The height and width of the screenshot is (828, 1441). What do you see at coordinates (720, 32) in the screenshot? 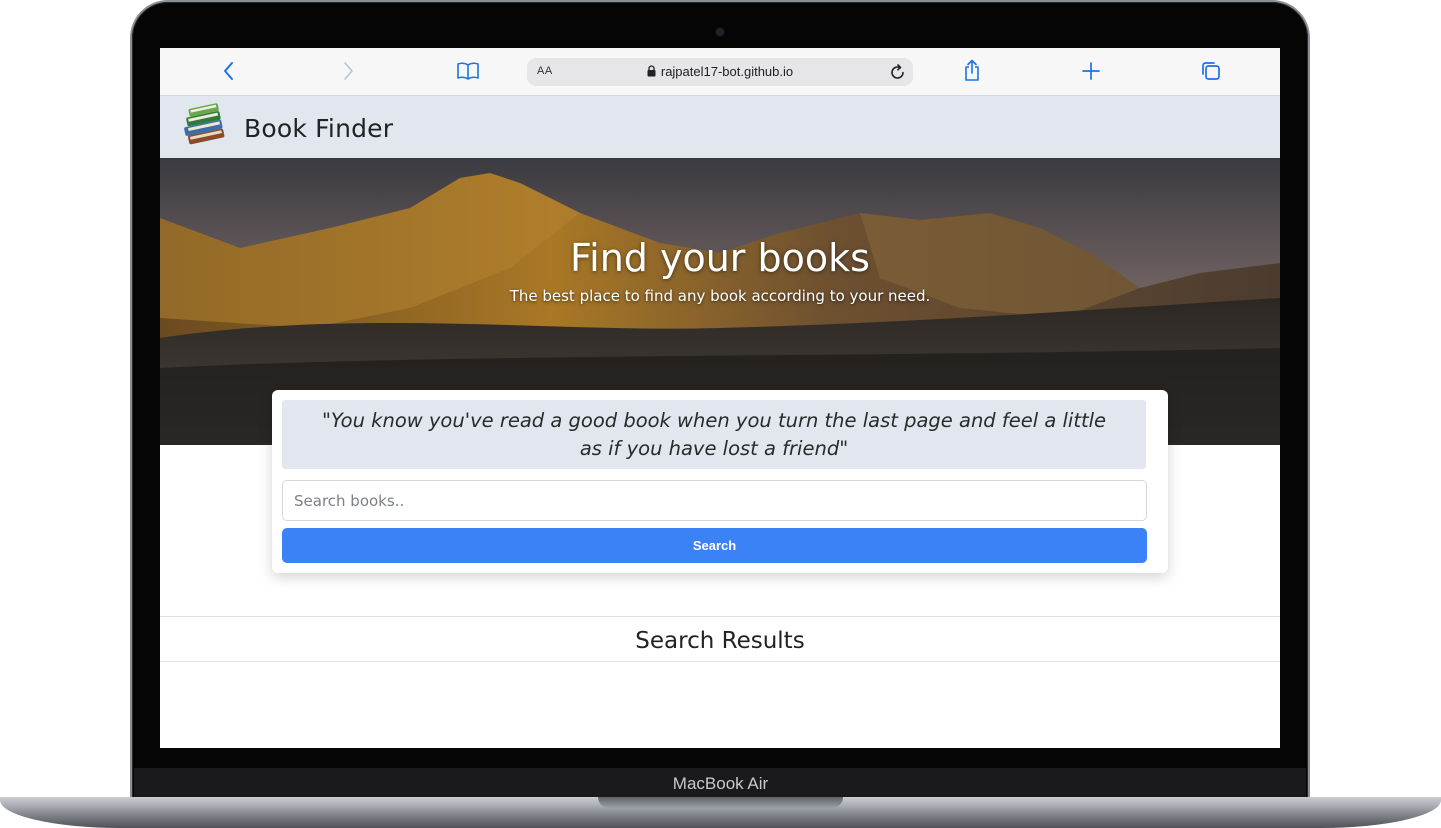
I see `camera-icon` at bounding box center [720, 32].